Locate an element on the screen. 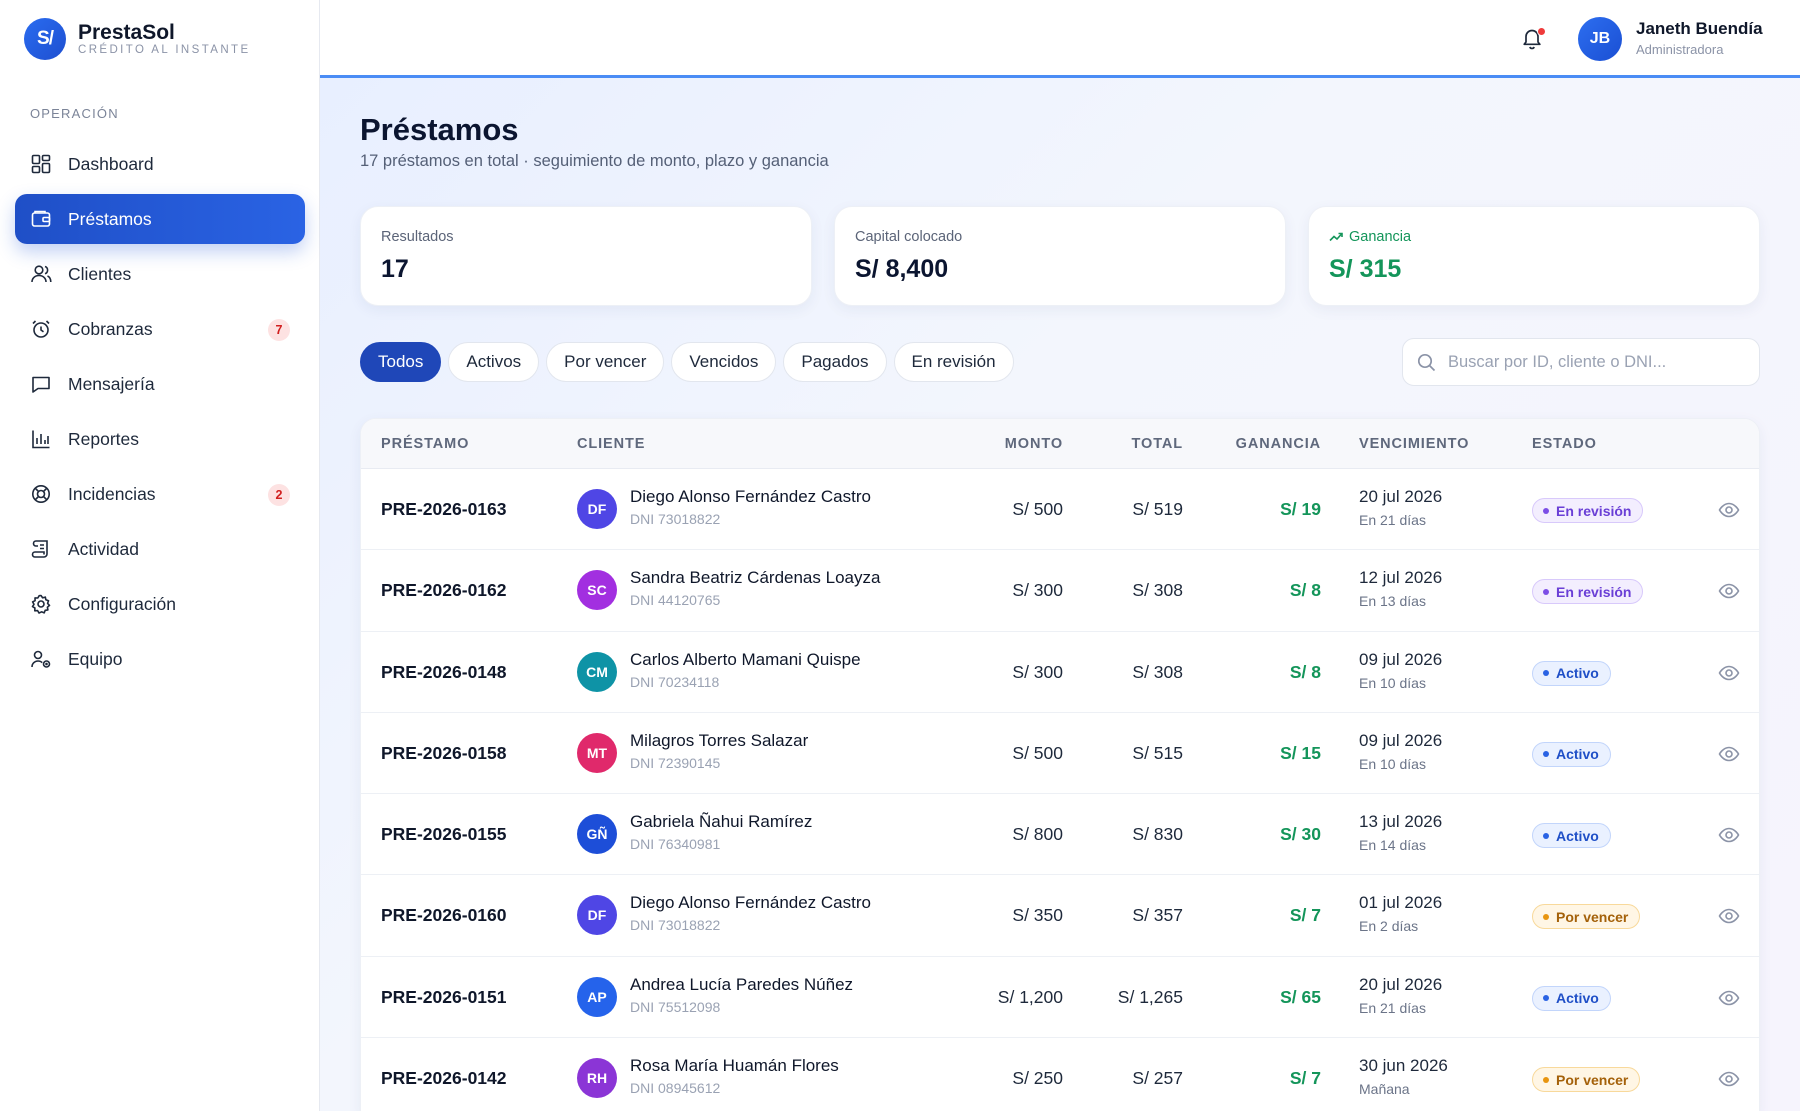 This screenshot has height=1111, width=1800. col-header-vencimiento: VENCIMIENTO is located at coordinates (1414, 444).